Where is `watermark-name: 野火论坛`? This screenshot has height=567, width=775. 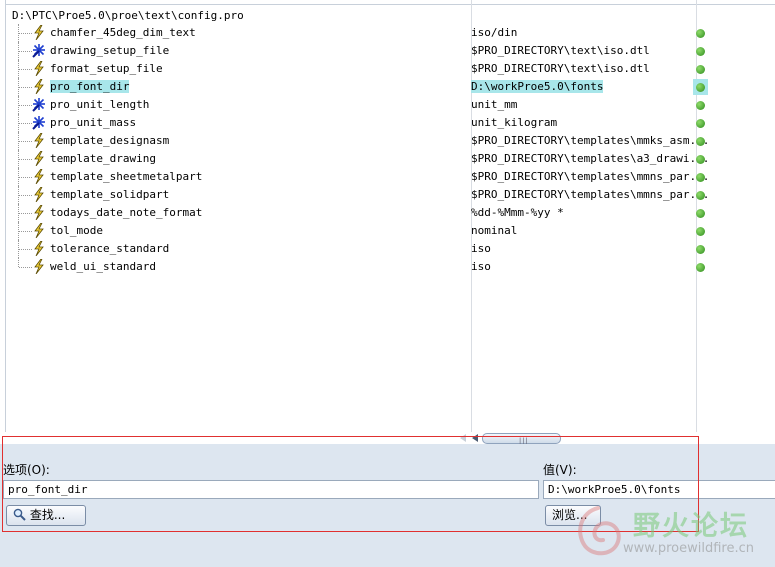 watermark-name: 野火论坛 is located at coordinates (691, 526).